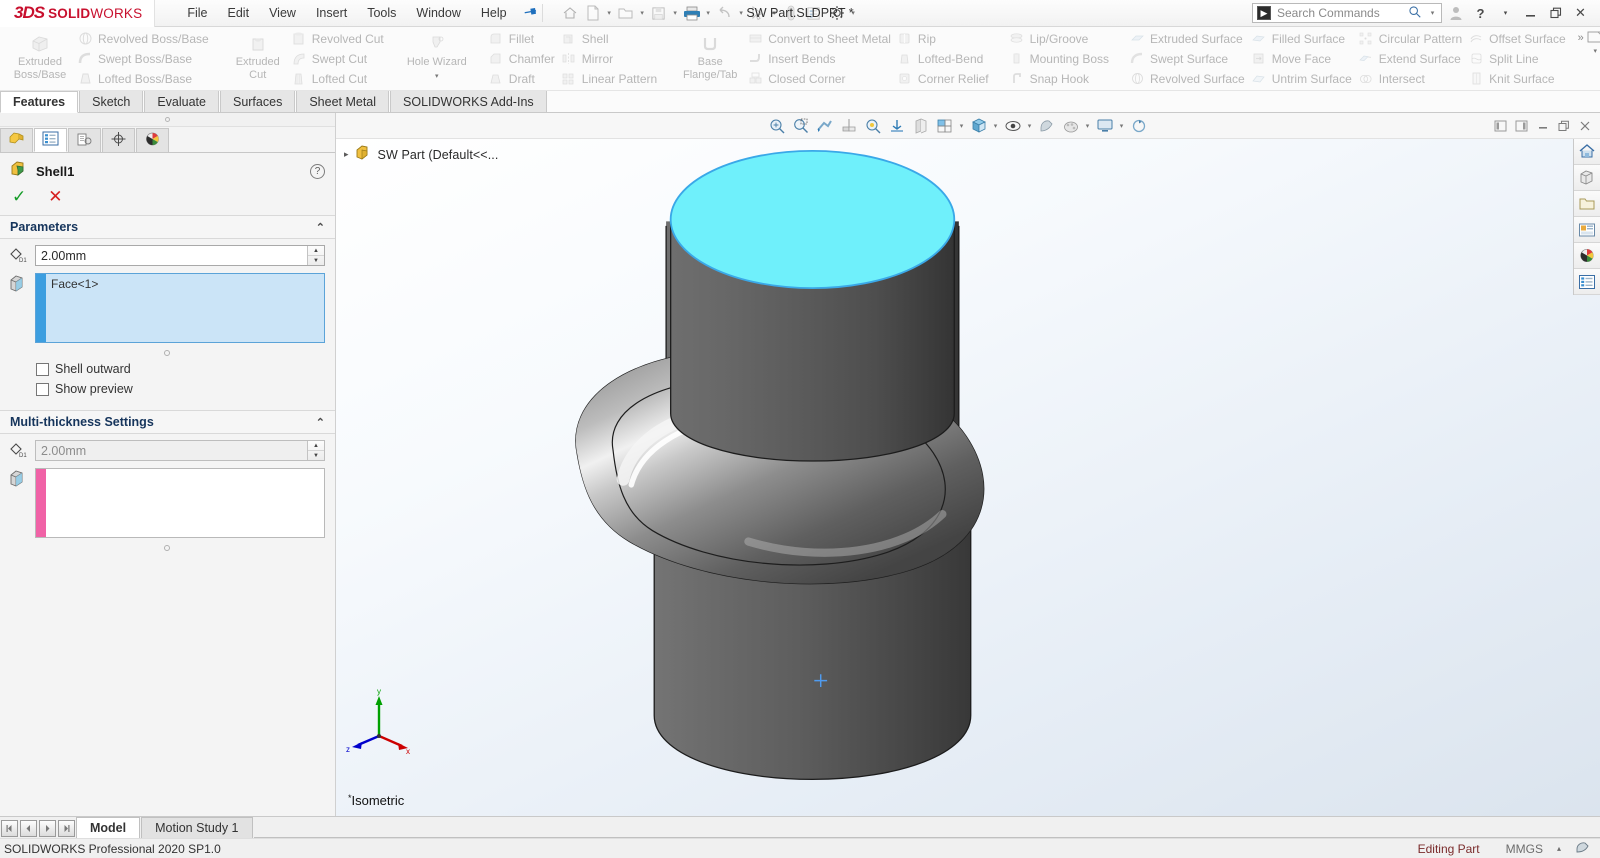 Image resolution: width=1600 pixels, height=858 pixels. What do you see at coordinates (111, 101) in the screenshot?
I see `tab-sketch: Sketch` at bounding box center [111, 101].